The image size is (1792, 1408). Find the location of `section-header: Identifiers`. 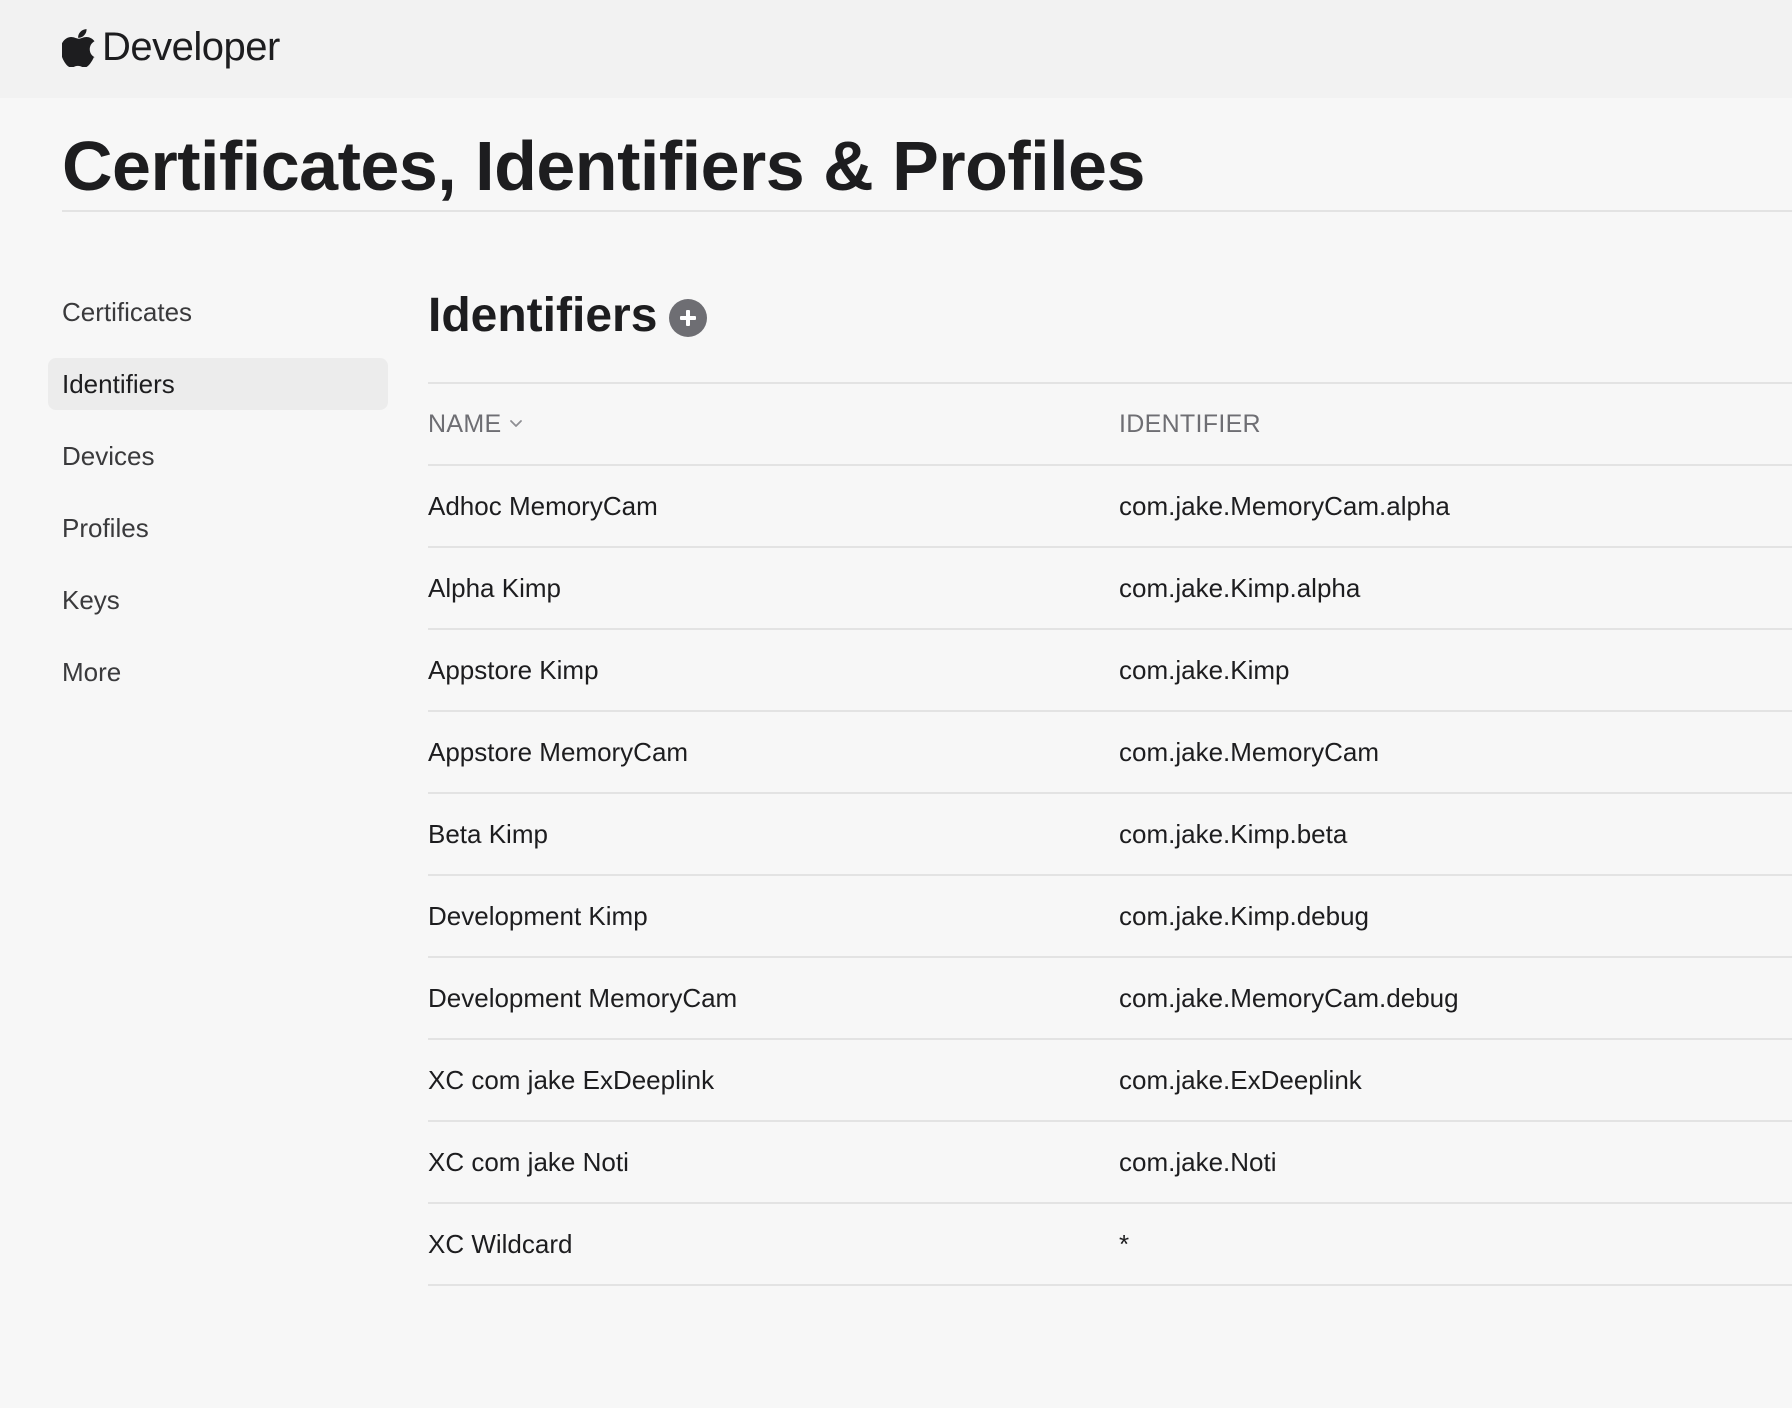

section-header: Identifiers is located at coordinates (568, 315).